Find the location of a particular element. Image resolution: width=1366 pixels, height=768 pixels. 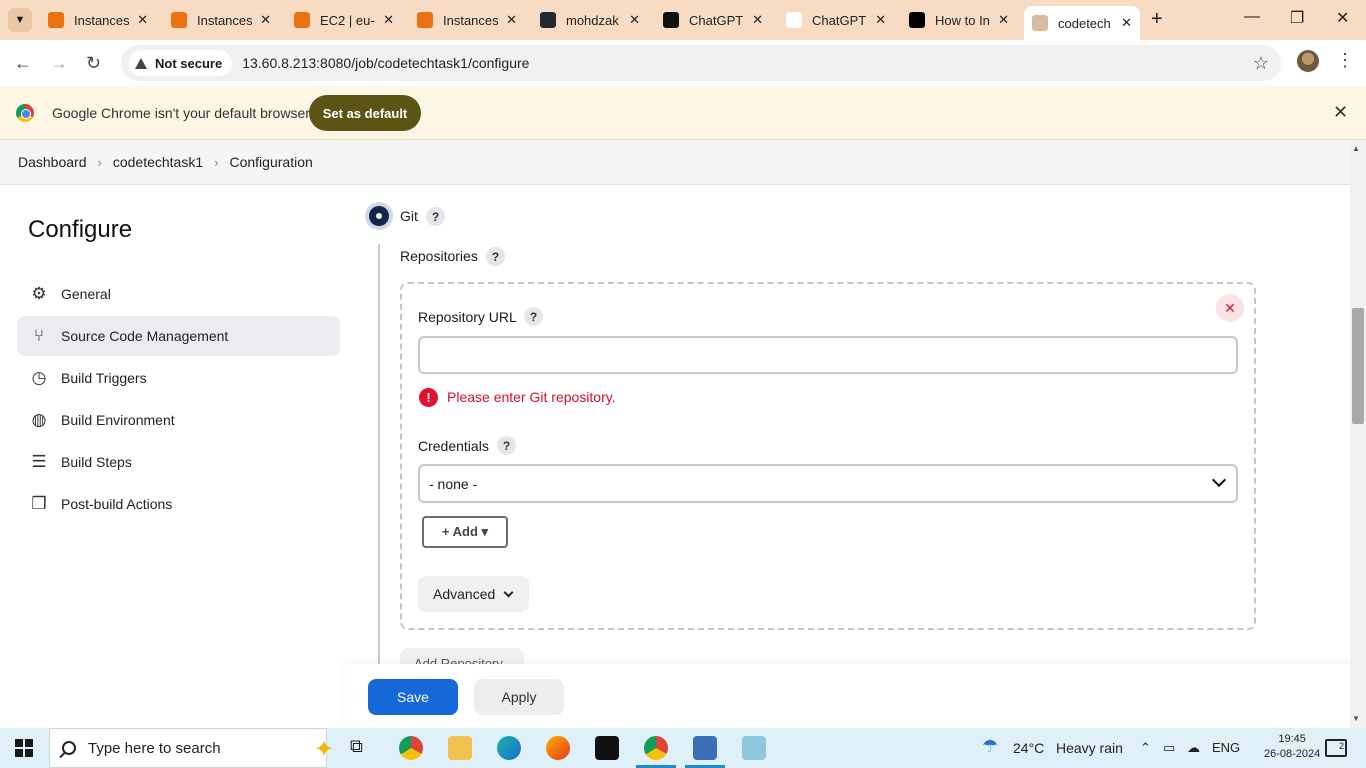

profile-avatar is located at coordinates (1308, 61).